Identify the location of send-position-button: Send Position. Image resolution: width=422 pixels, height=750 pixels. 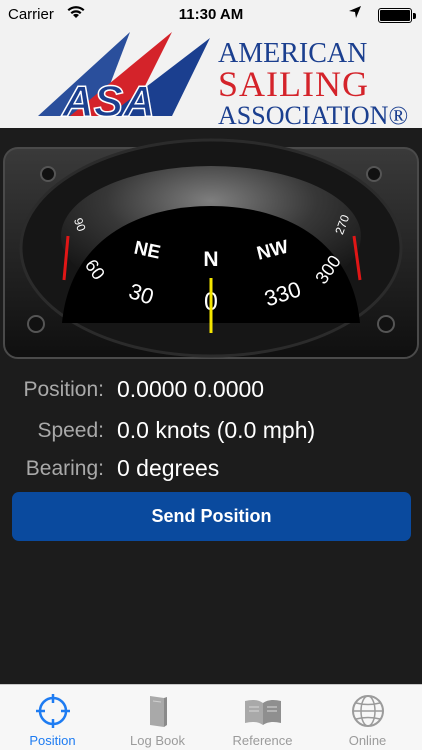
(211, 516).